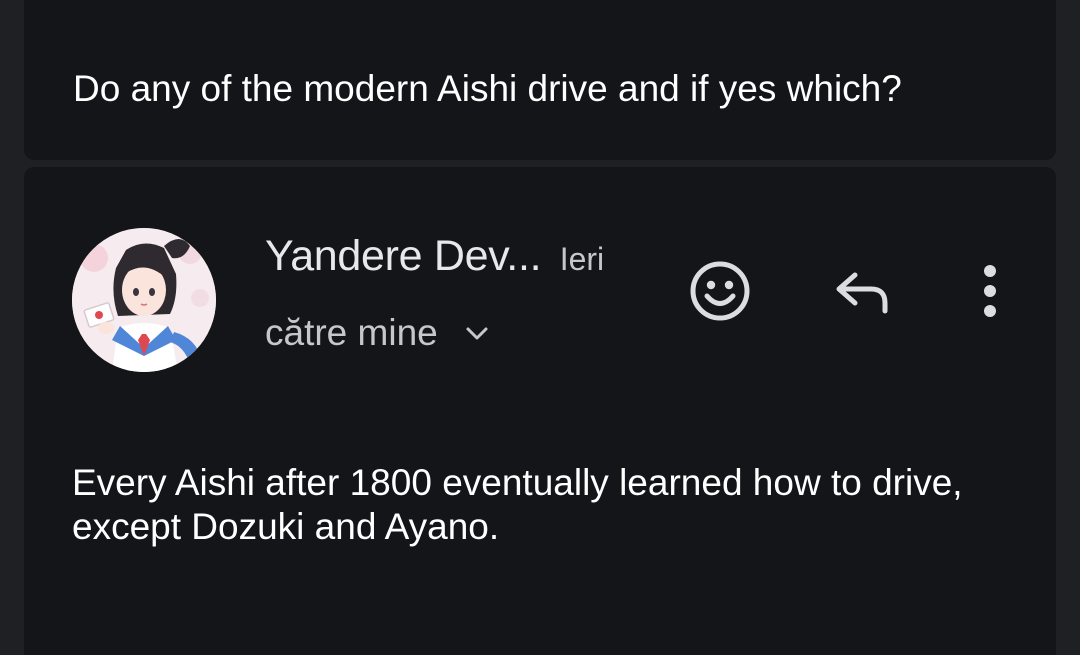 The image size is (1080, 655). I want to click on avatar-illustration, so click(144, 300).